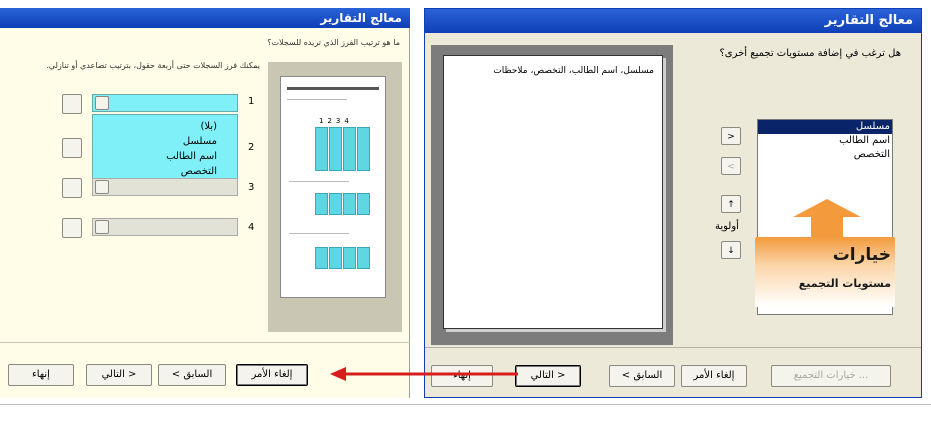  What do you see at coordinates (272, 375) in the screenshot?
I see `left-cancel-button: إلغاء الأمر` at bounding box center [272, 375].